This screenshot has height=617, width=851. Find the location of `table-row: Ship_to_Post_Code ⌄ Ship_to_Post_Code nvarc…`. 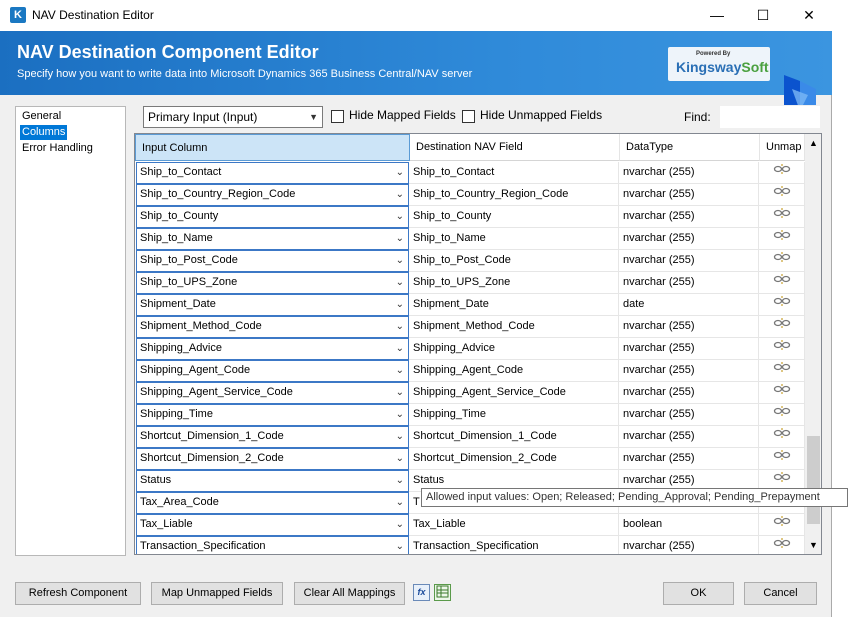

table-row: Ship_to_Post_Code ⌄ Ship_to_Post_Code nvarc… is located at coordinates (470, 261).